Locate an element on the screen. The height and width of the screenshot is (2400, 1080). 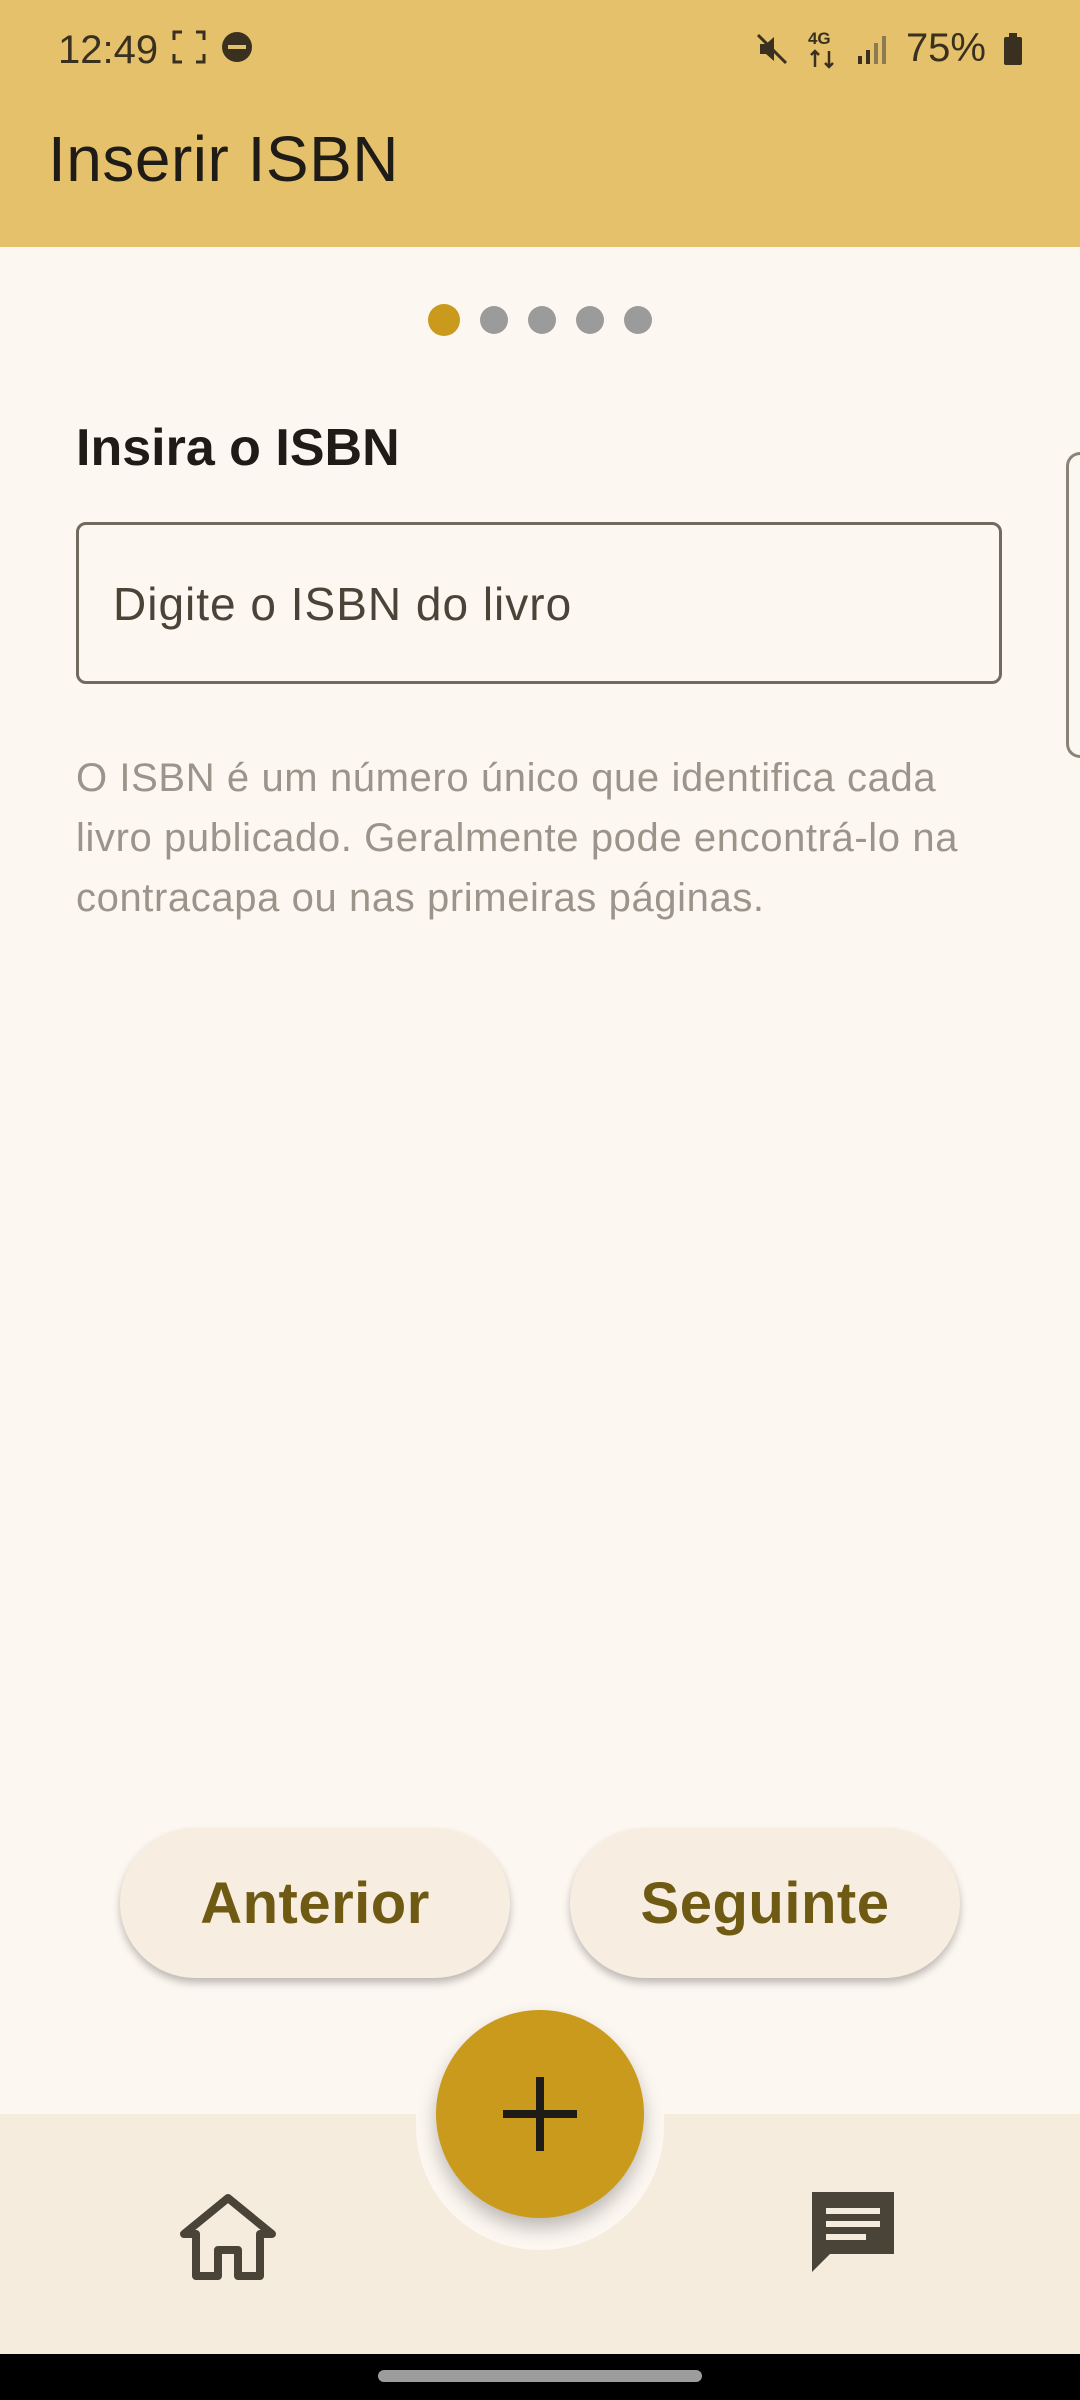
page-title: Inserir ISBN is located at coordinates (223, 159).